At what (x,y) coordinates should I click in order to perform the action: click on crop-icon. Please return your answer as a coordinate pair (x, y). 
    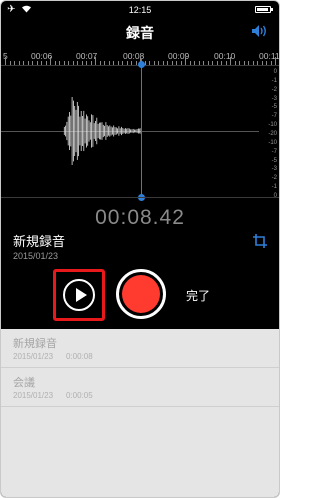
    Looking at the image, I should click on (260, 243).